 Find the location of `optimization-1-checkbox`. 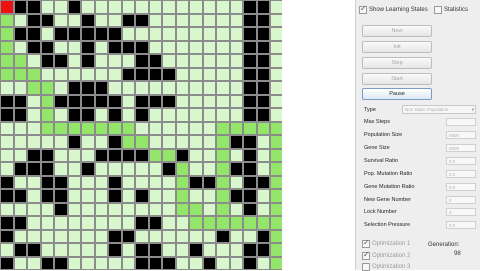

optimization-1-checkbox is located at coordinates (366, 243).